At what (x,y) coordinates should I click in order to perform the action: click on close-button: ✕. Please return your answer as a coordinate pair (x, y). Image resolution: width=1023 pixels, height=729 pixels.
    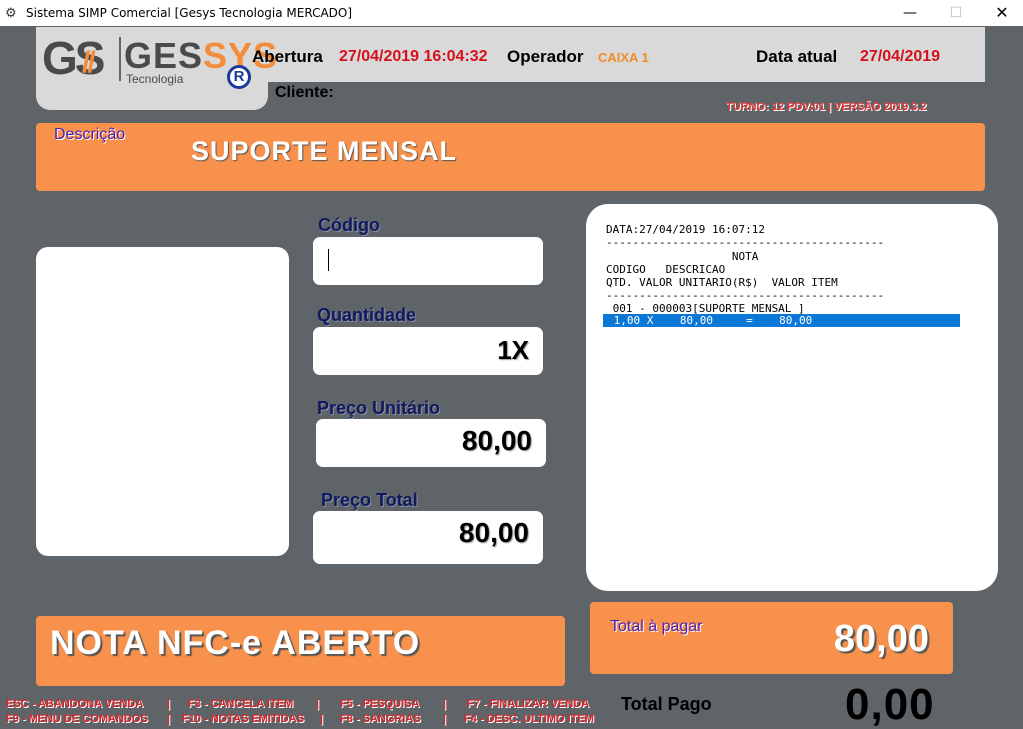
    Looking at the image, I should click on (1001, 13).